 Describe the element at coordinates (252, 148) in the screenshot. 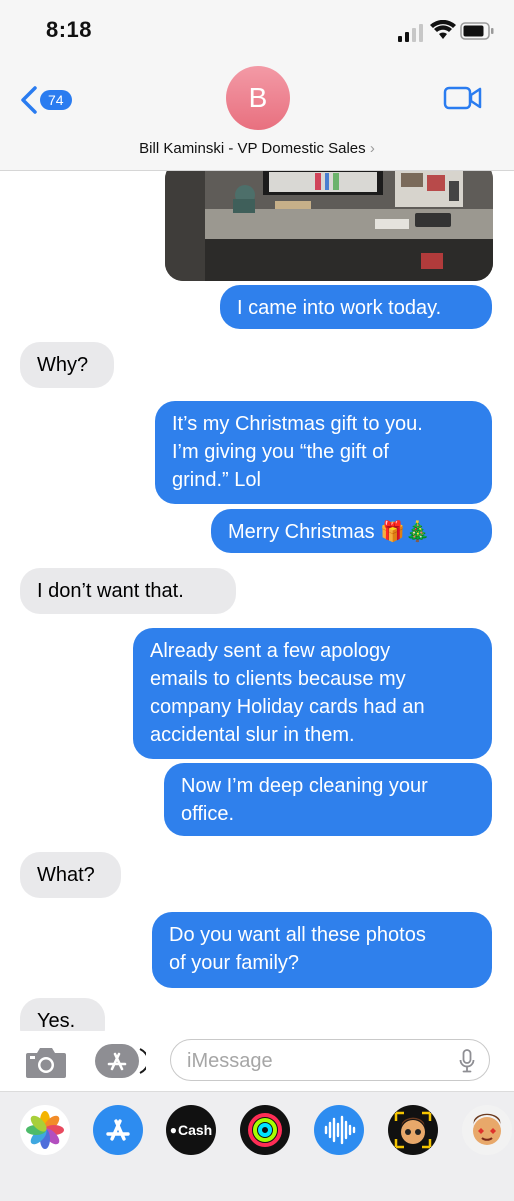

I see `contact-name-label: Bill Kaminski - VP Domestic Sales` at that location.